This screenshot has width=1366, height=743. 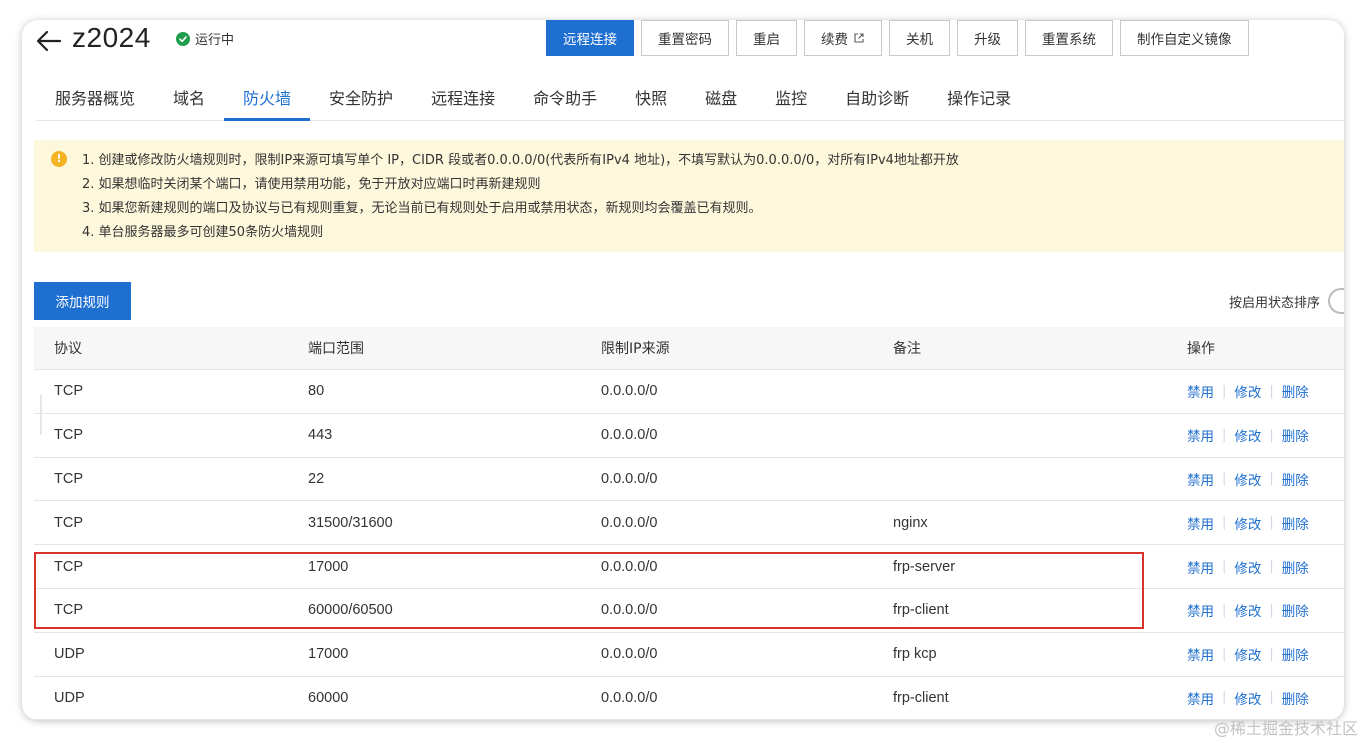 I want to click on cell-port: 60000/60500, so click(x=350, y=610).